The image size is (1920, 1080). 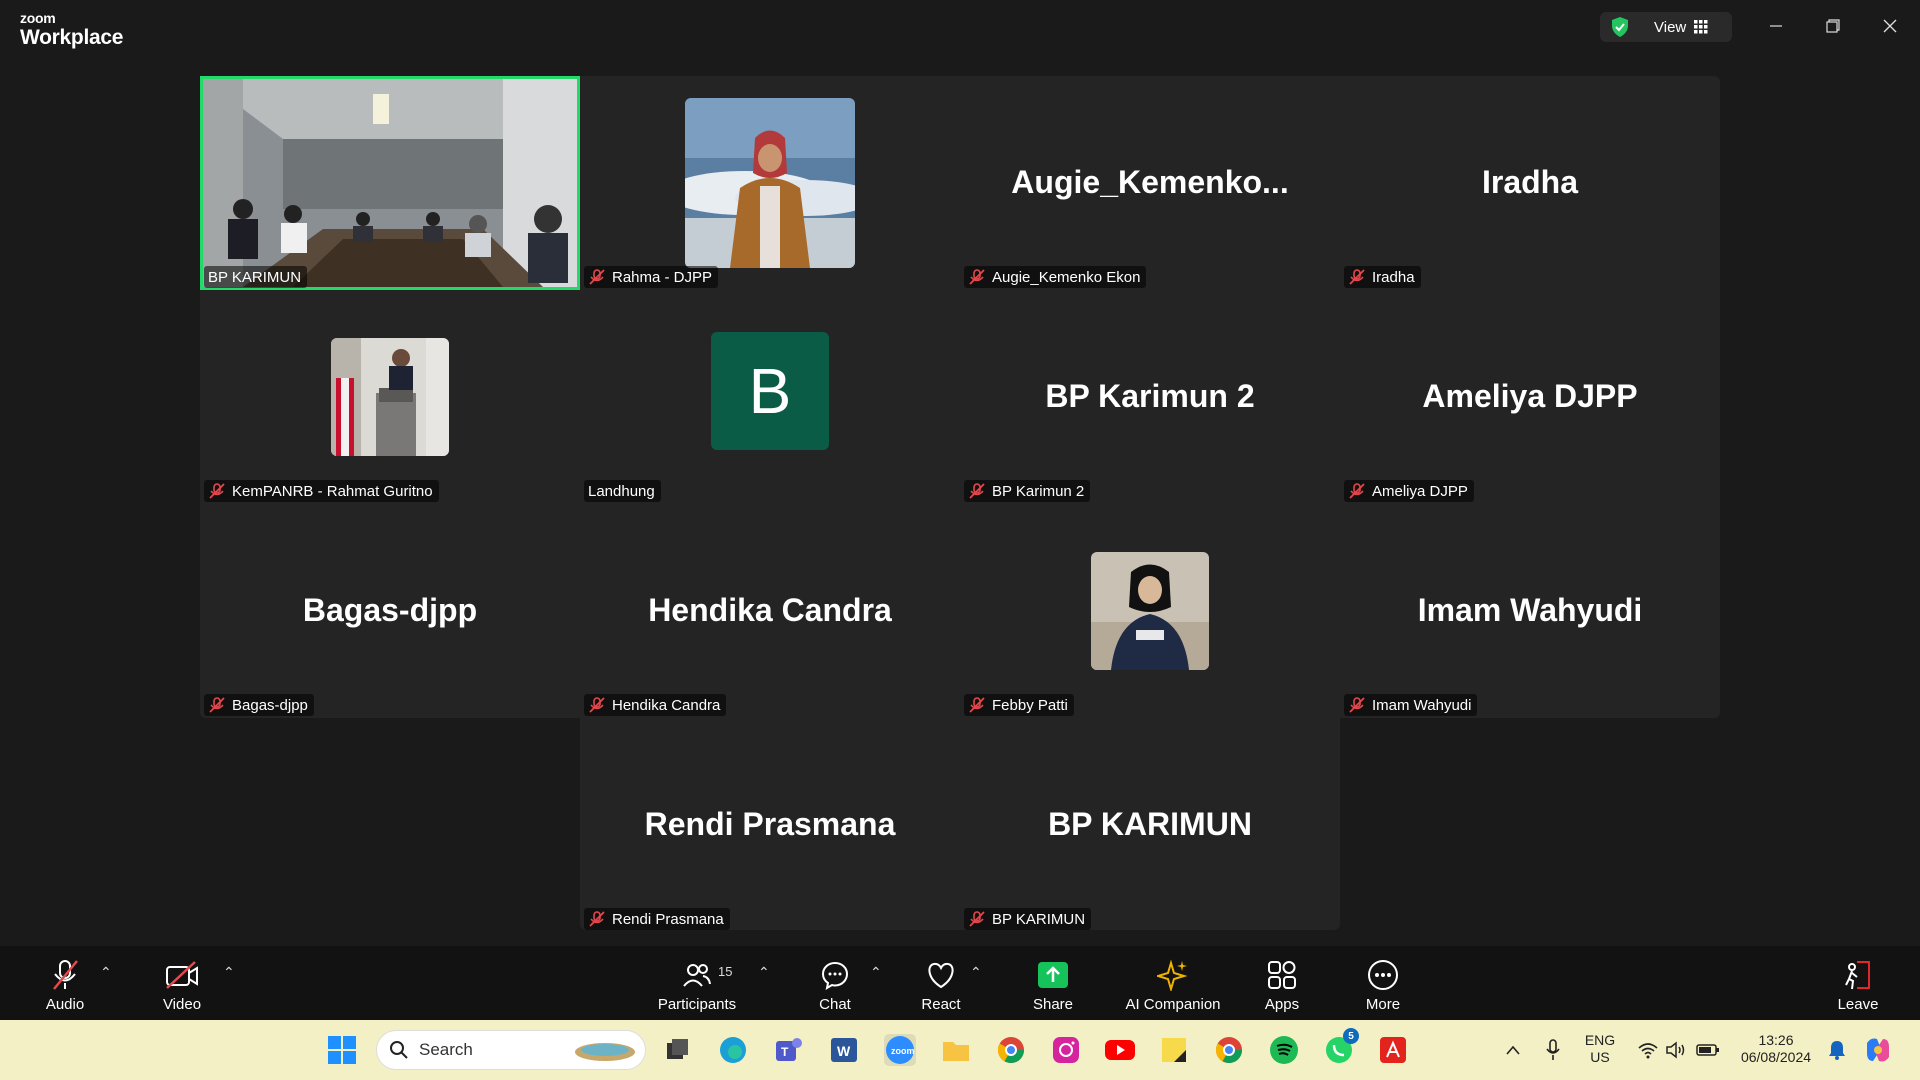 What do you see at coordinates (835, 975) in the screenshot?
I see `chat-icon` at bounding box center [835, 975].